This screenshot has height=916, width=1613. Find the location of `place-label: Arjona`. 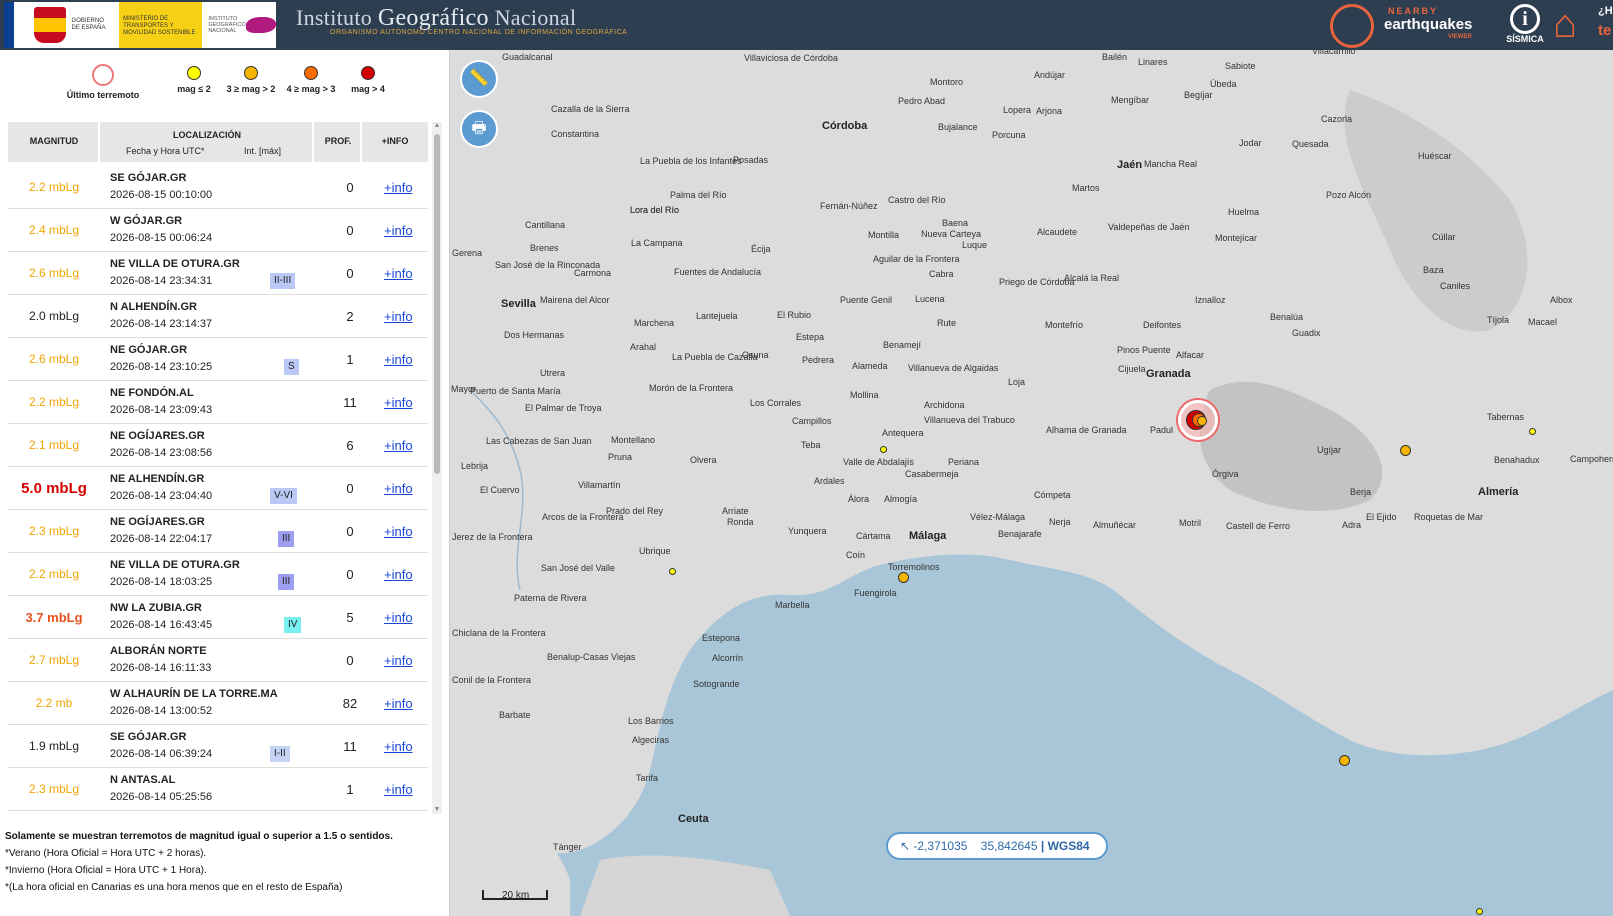

place-label: Arjona is located at coordinates (1049, 111).